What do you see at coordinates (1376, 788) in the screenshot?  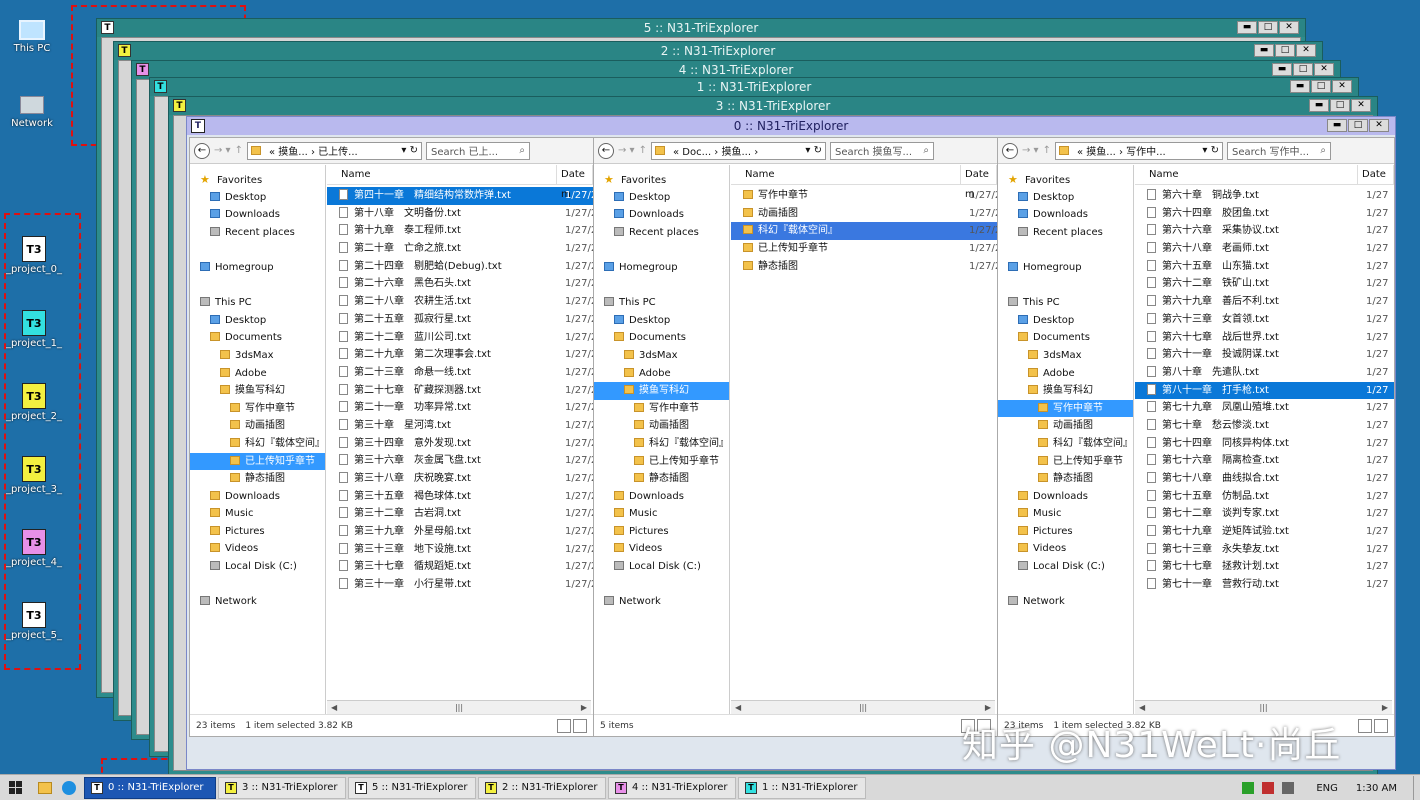 I see `clock: 1:30 AM` at bounding box center [1376, 788].